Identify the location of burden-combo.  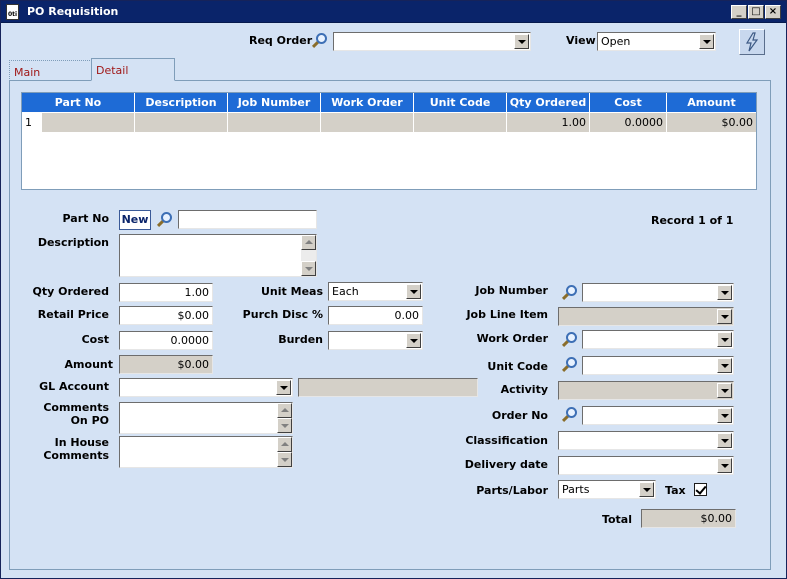
(375, 340).